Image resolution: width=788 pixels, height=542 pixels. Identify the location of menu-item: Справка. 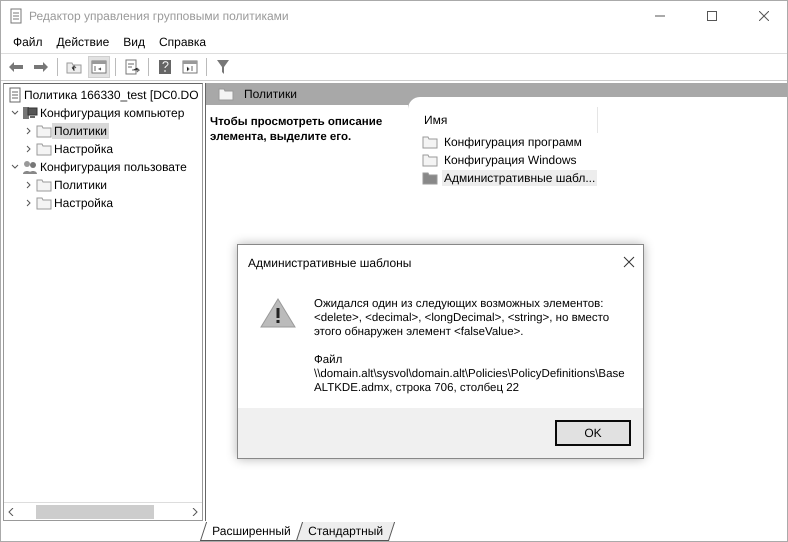
(182, 42).